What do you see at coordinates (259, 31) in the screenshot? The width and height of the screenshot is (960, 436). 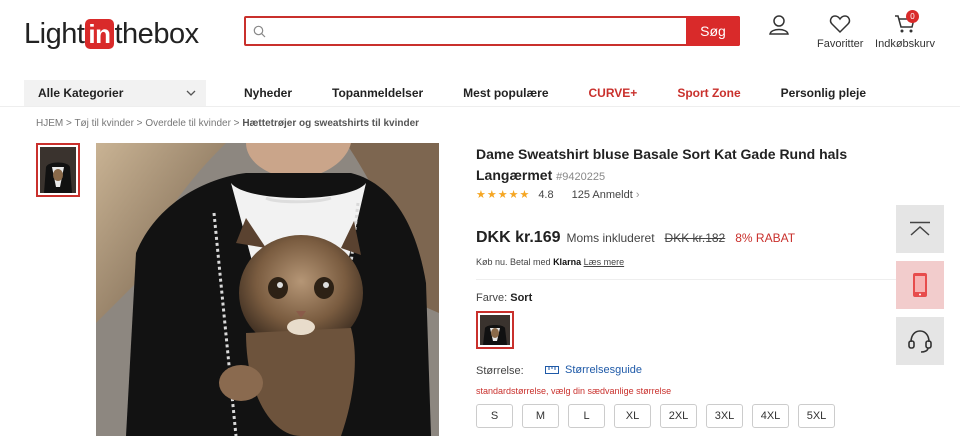 I see `search-icon` at bounding box center [259, 31].